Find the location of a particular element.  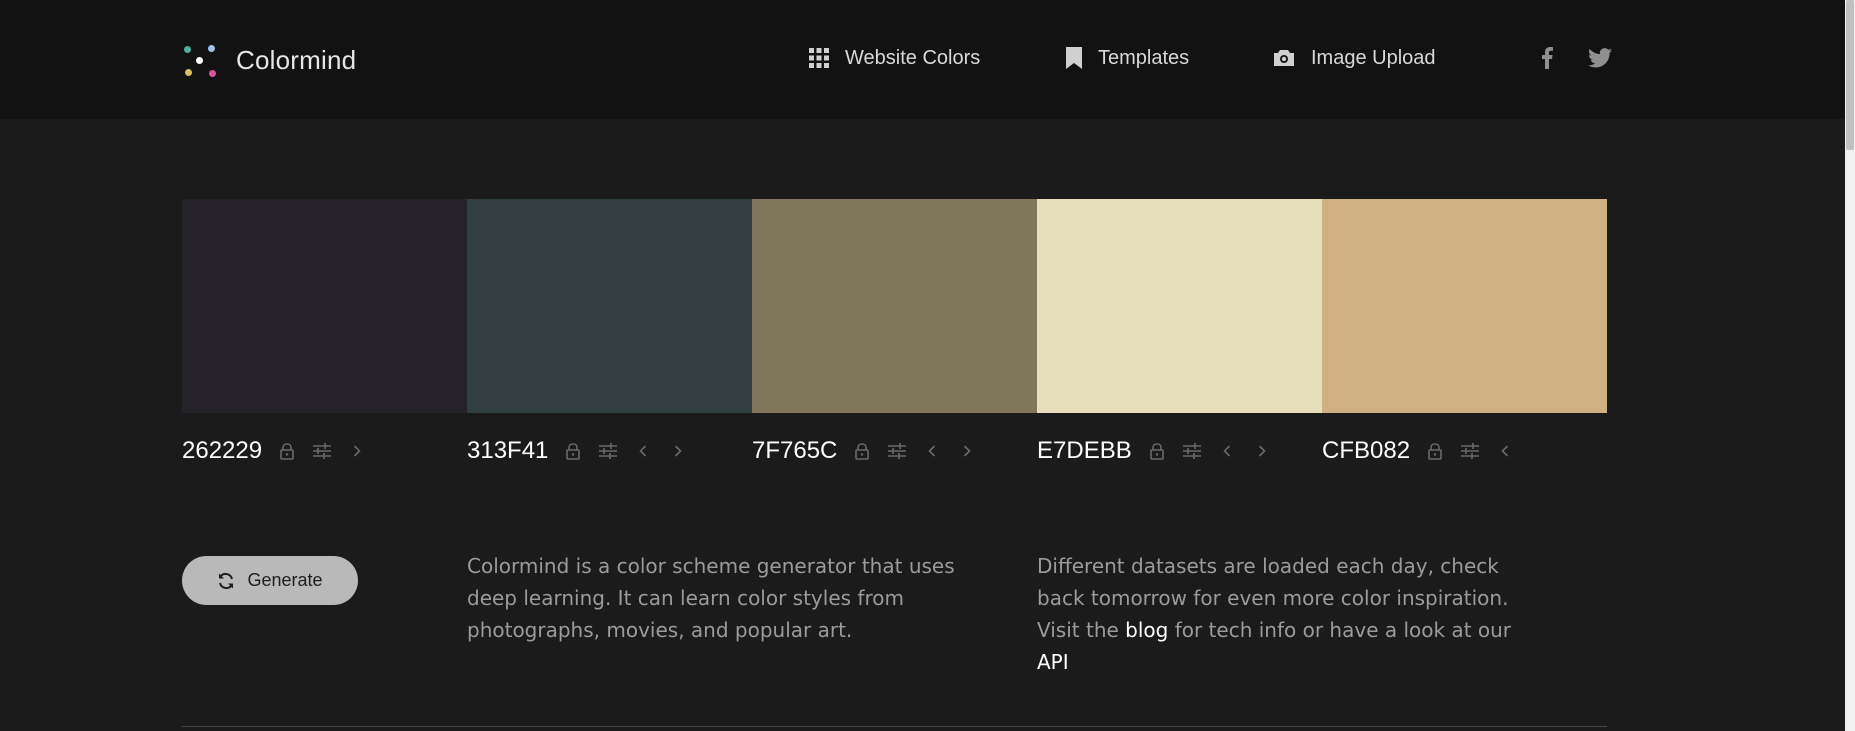

swatch-controls-3: 7F765C is located at coordinates (871, 451).